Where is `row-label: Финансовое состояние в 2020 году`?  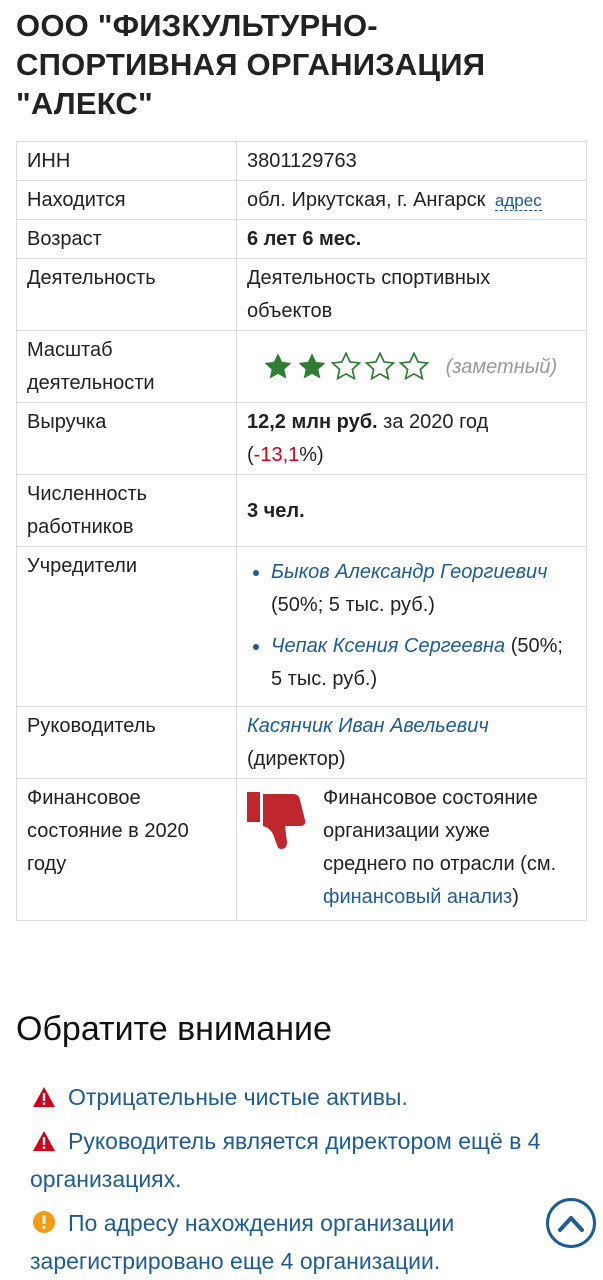
row-label: Финансовое состояние в 2020 году is located at coordinates (126, 849).